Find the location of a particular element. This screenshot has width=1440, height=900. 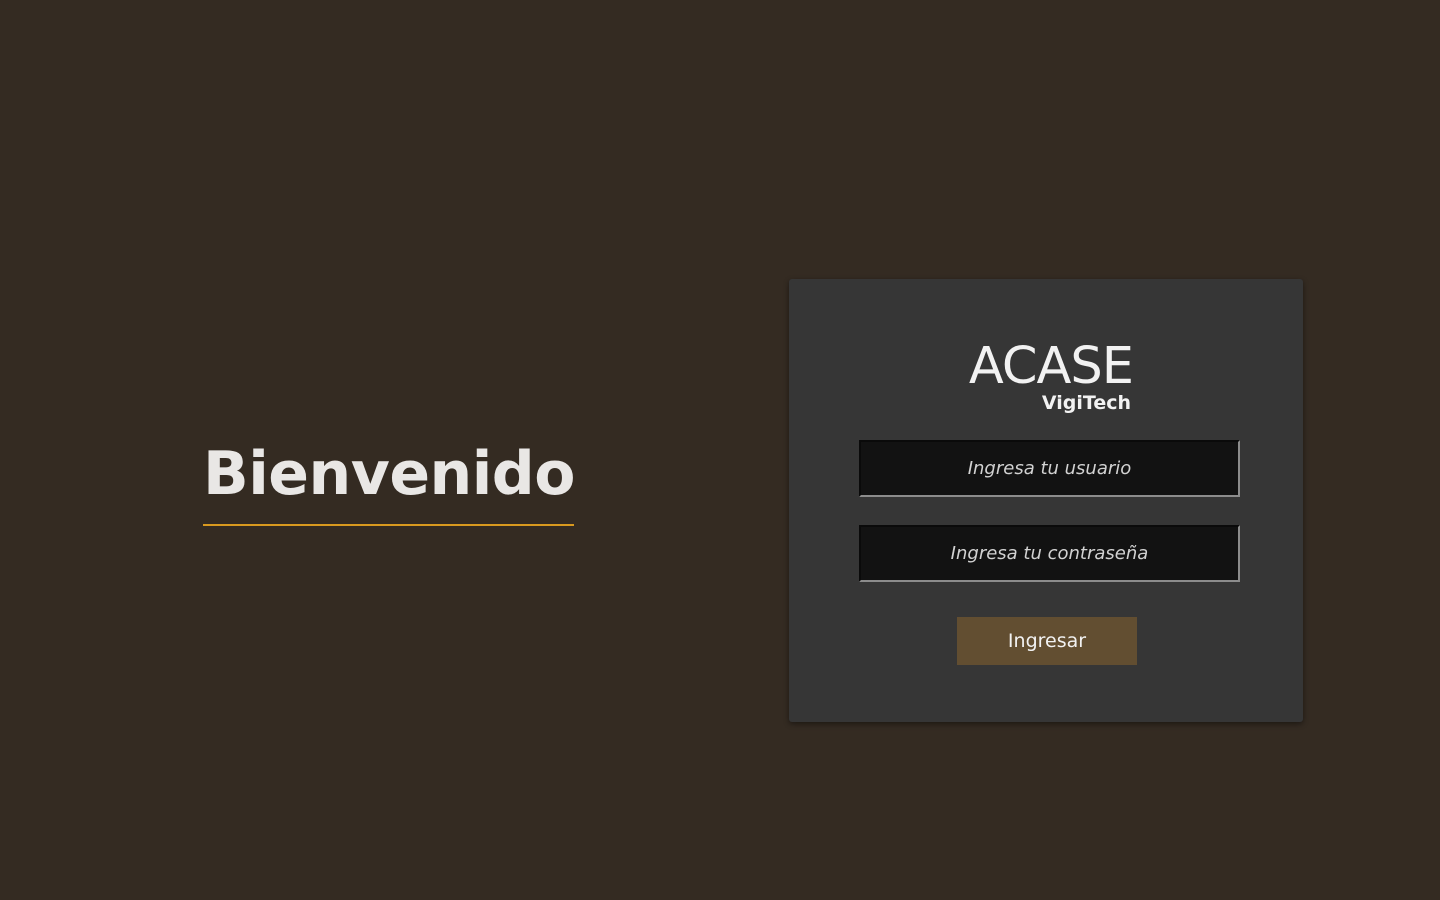

welcome-section: Bienvenido is located at coordinates (389, 479).